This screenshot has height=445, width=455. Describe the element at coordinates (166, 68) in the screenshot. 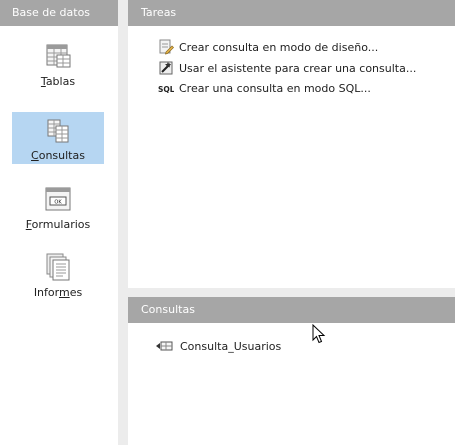

I see `wizard-icon` at that location.